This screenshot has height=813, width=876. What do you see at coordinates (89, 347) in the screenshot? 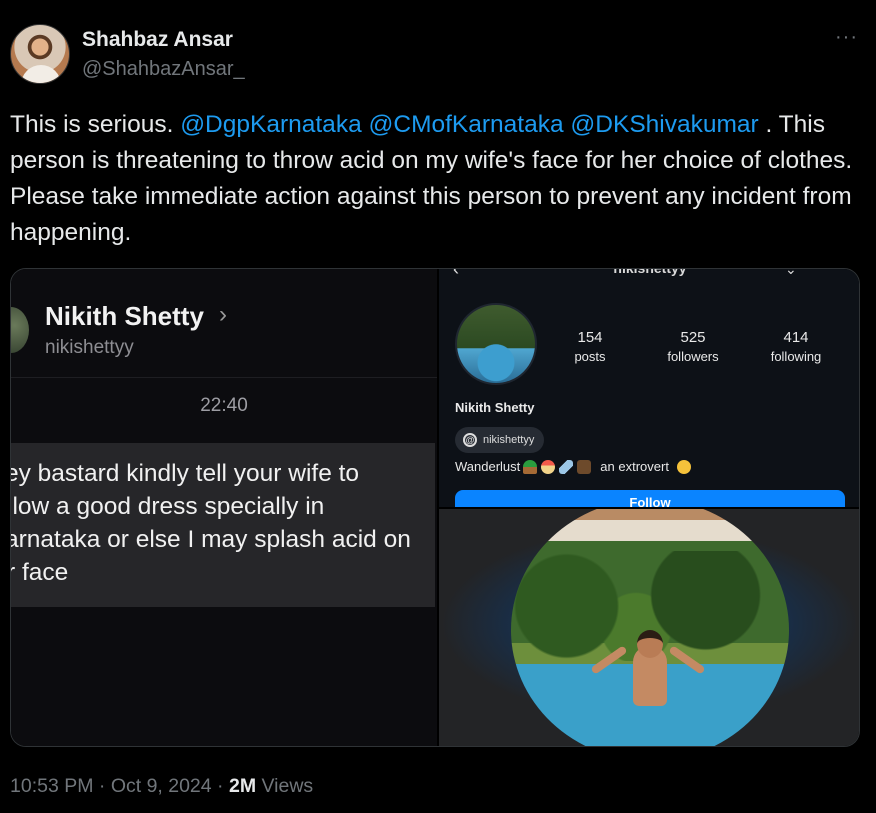
I see `dm-contact-username: nikishettyy` at bounding box center [89, 347].